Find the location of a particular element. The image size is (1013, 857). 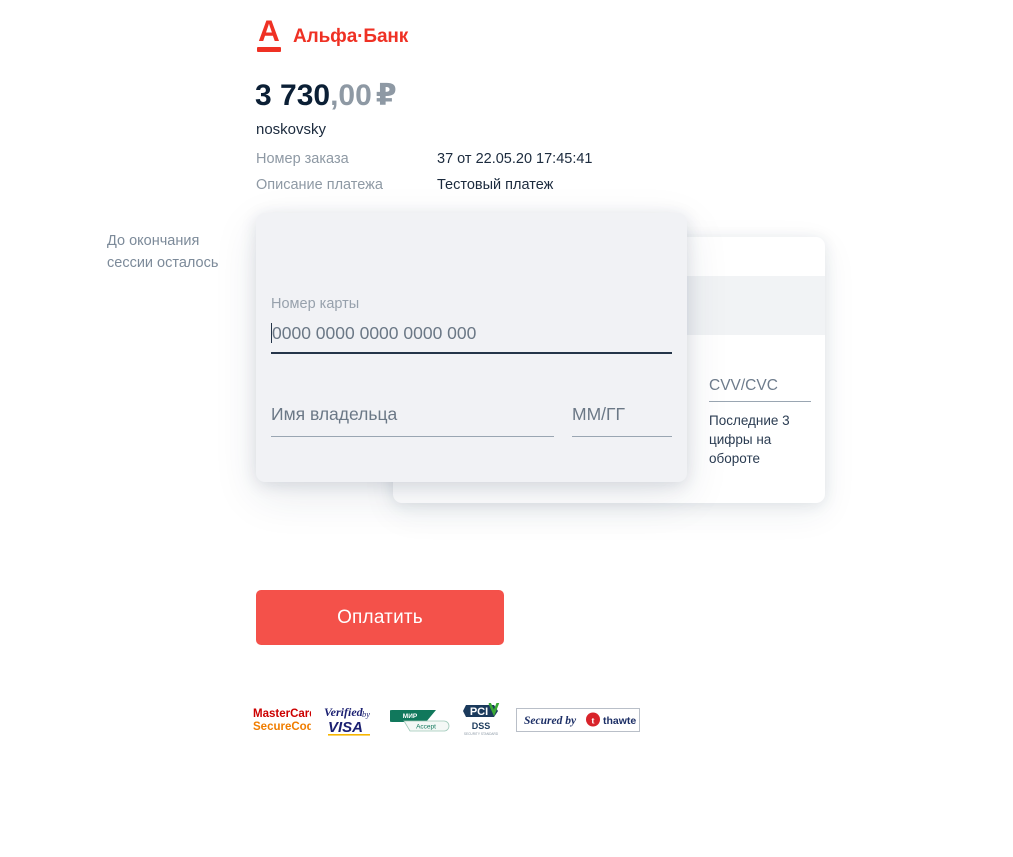

mastercard-securecode-badge: MasterCard. SecureCode. is located at coordinates (282, 720).